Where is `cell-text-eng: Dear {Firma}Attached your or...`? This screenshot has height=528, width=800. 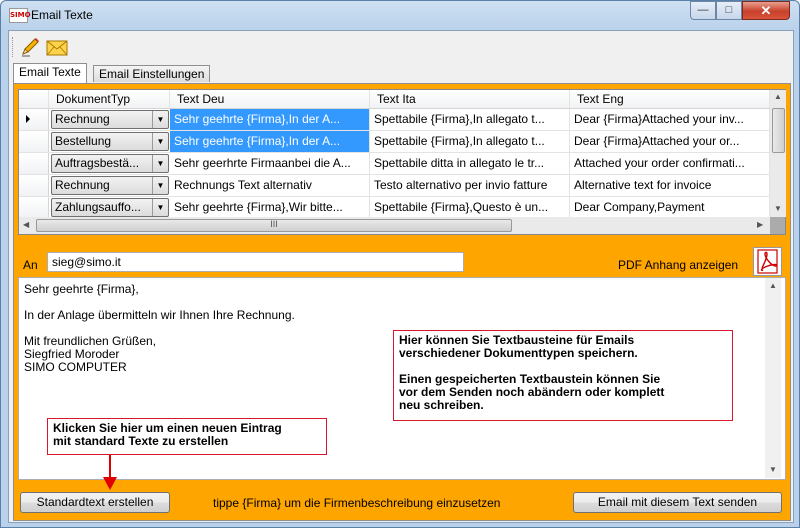 cell-text-eng: Dear {Firma}Attached your or... is located at coordinates (670, 141).